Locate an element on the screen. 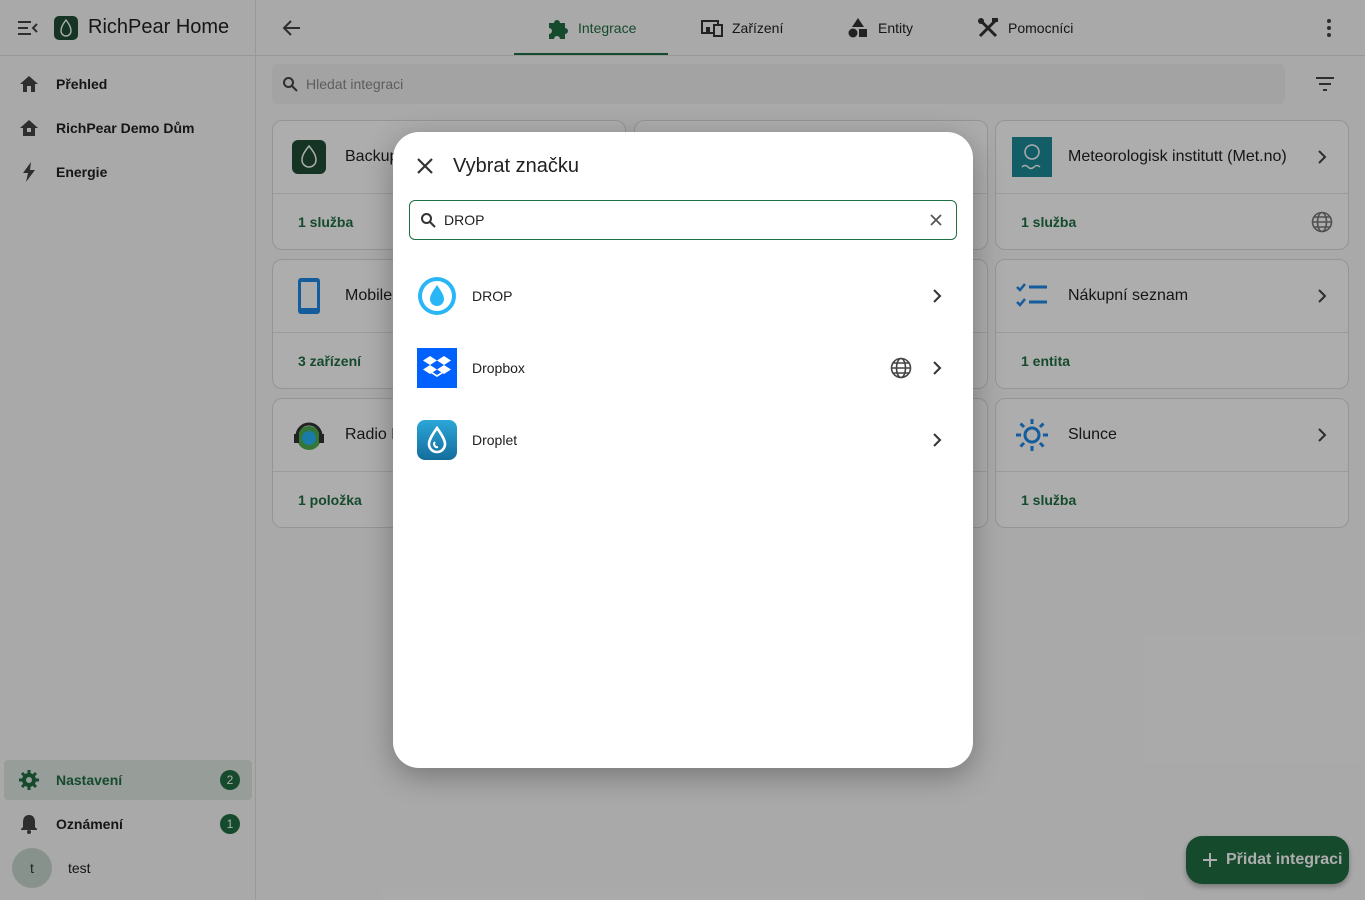 The width and height of the screenshot is (1365, 900). brand-name: Droplet is located at coordinates (495, 440).